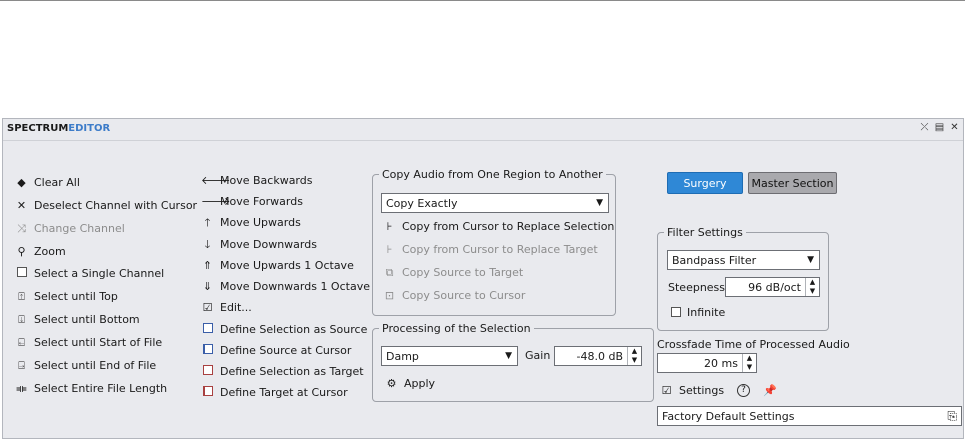 This screenshot has width=965, height=439. I want to click on select-until-bottom-button: ⍗ Select until Bottom, so click(77, 319).